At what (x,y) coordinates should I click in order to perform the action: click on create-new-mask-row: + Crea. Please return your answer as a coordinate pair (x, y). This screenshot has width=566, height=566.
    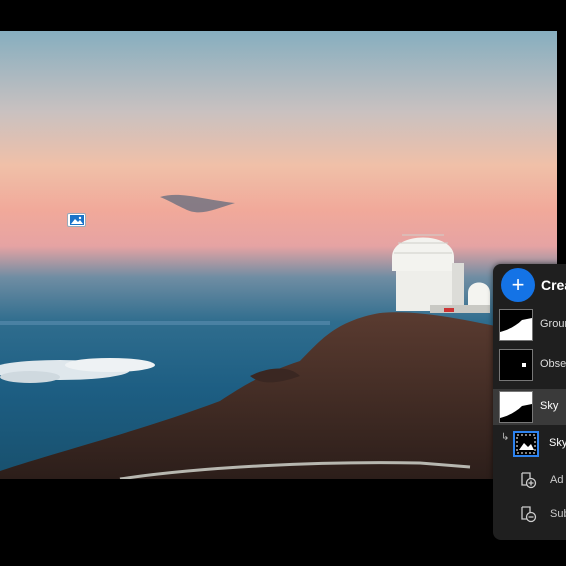
    Looking at the image, I should click on (529, 285).